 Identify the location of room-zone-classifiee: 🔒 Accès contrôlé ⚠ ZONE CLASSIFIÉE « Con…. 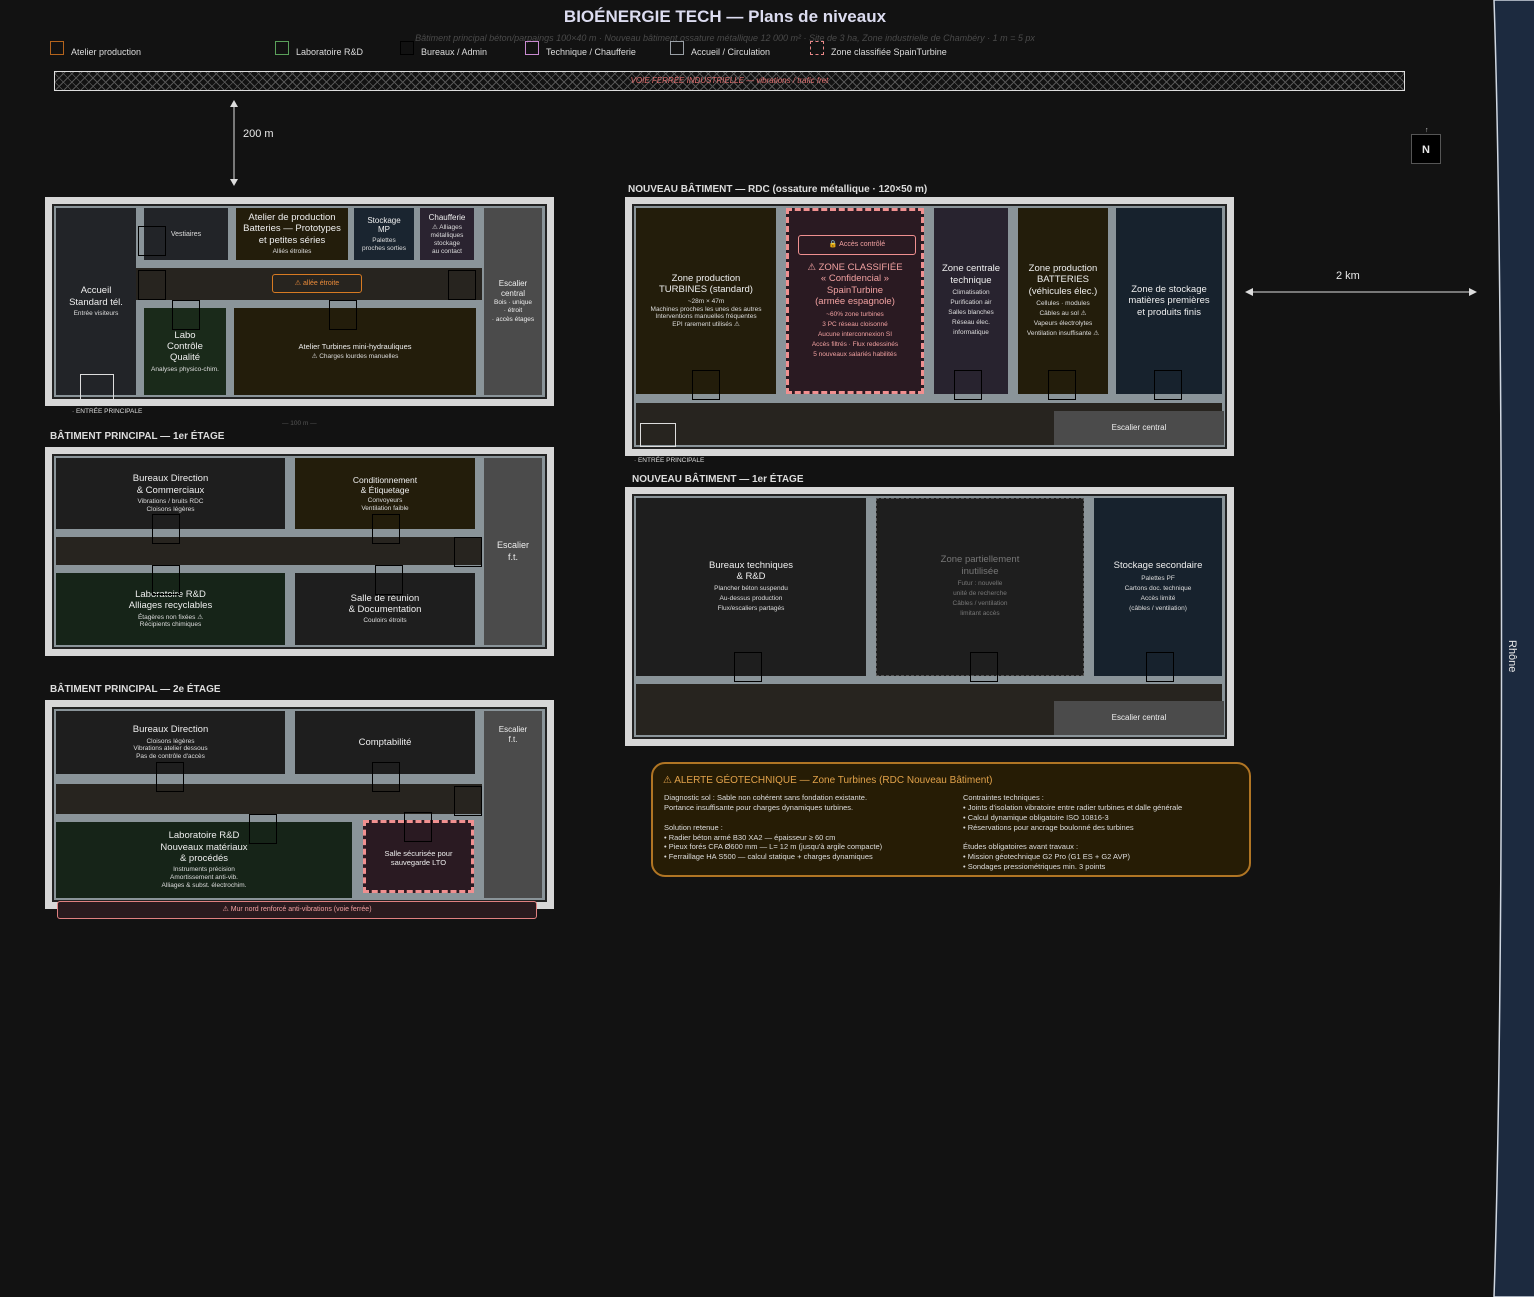
(855, 301).